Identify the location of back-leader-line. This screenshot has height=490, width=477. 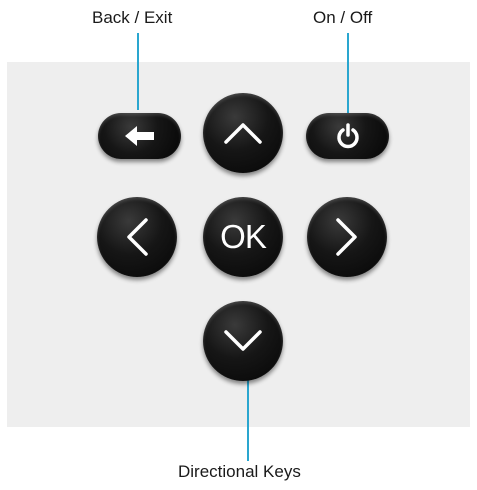
(138, 71).